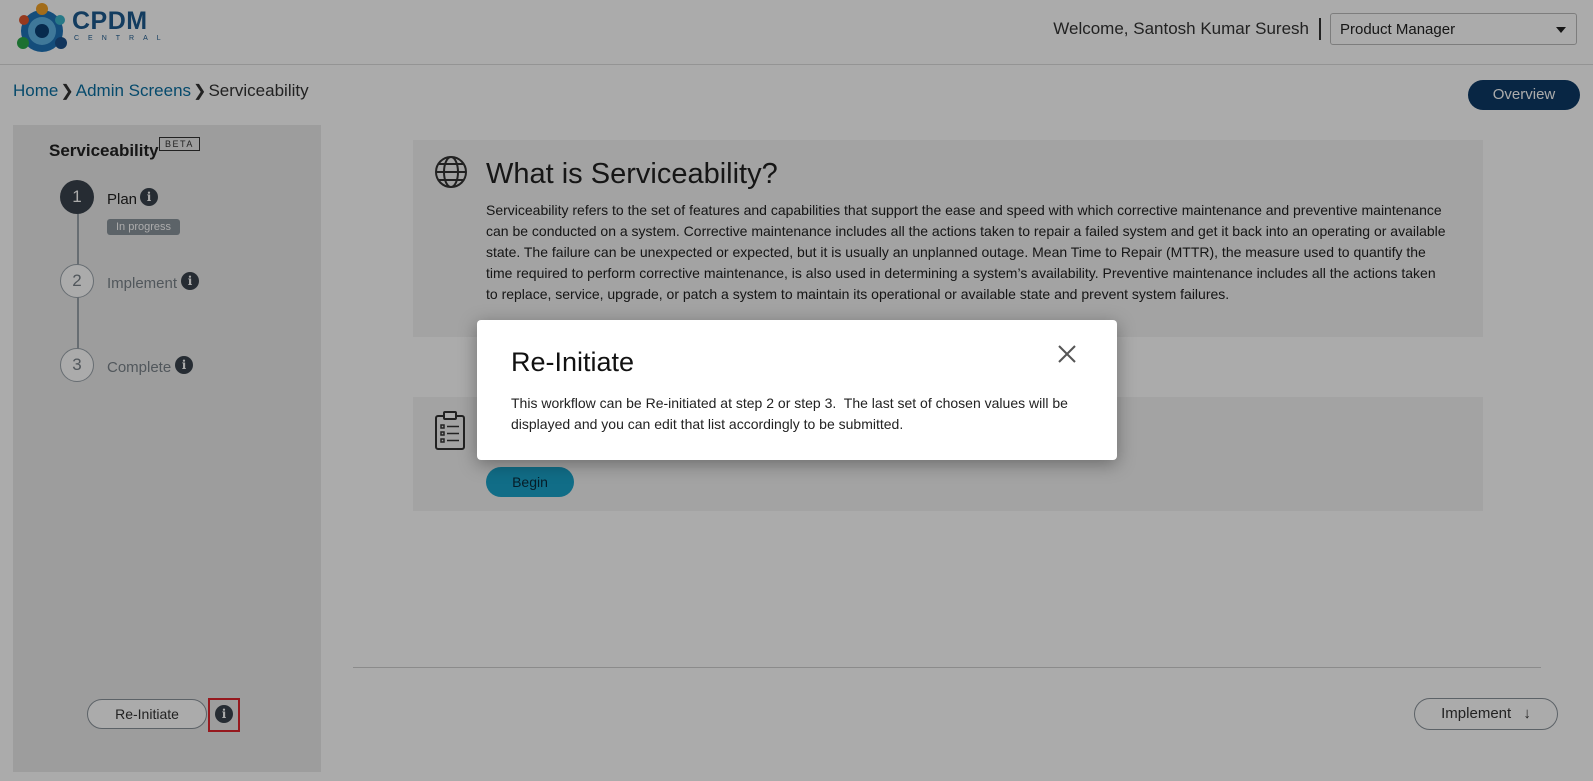 The height and width of the screenshot is (781, 1593). Describe the element at coordinates (1067, 354) in the screenshot. I see `close-icon` at that location.